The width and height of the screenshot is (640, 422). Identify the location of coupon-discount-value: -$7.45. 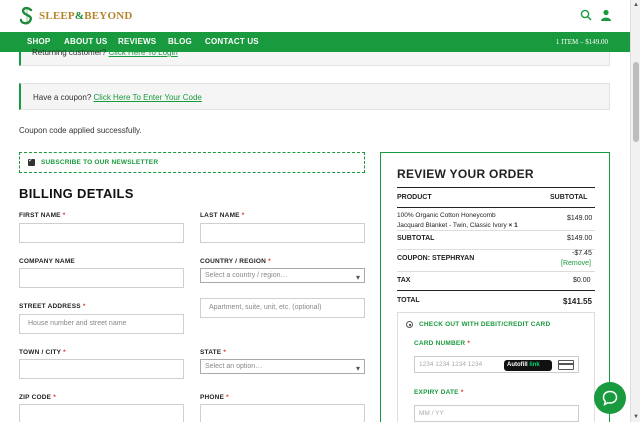
(582, 253).